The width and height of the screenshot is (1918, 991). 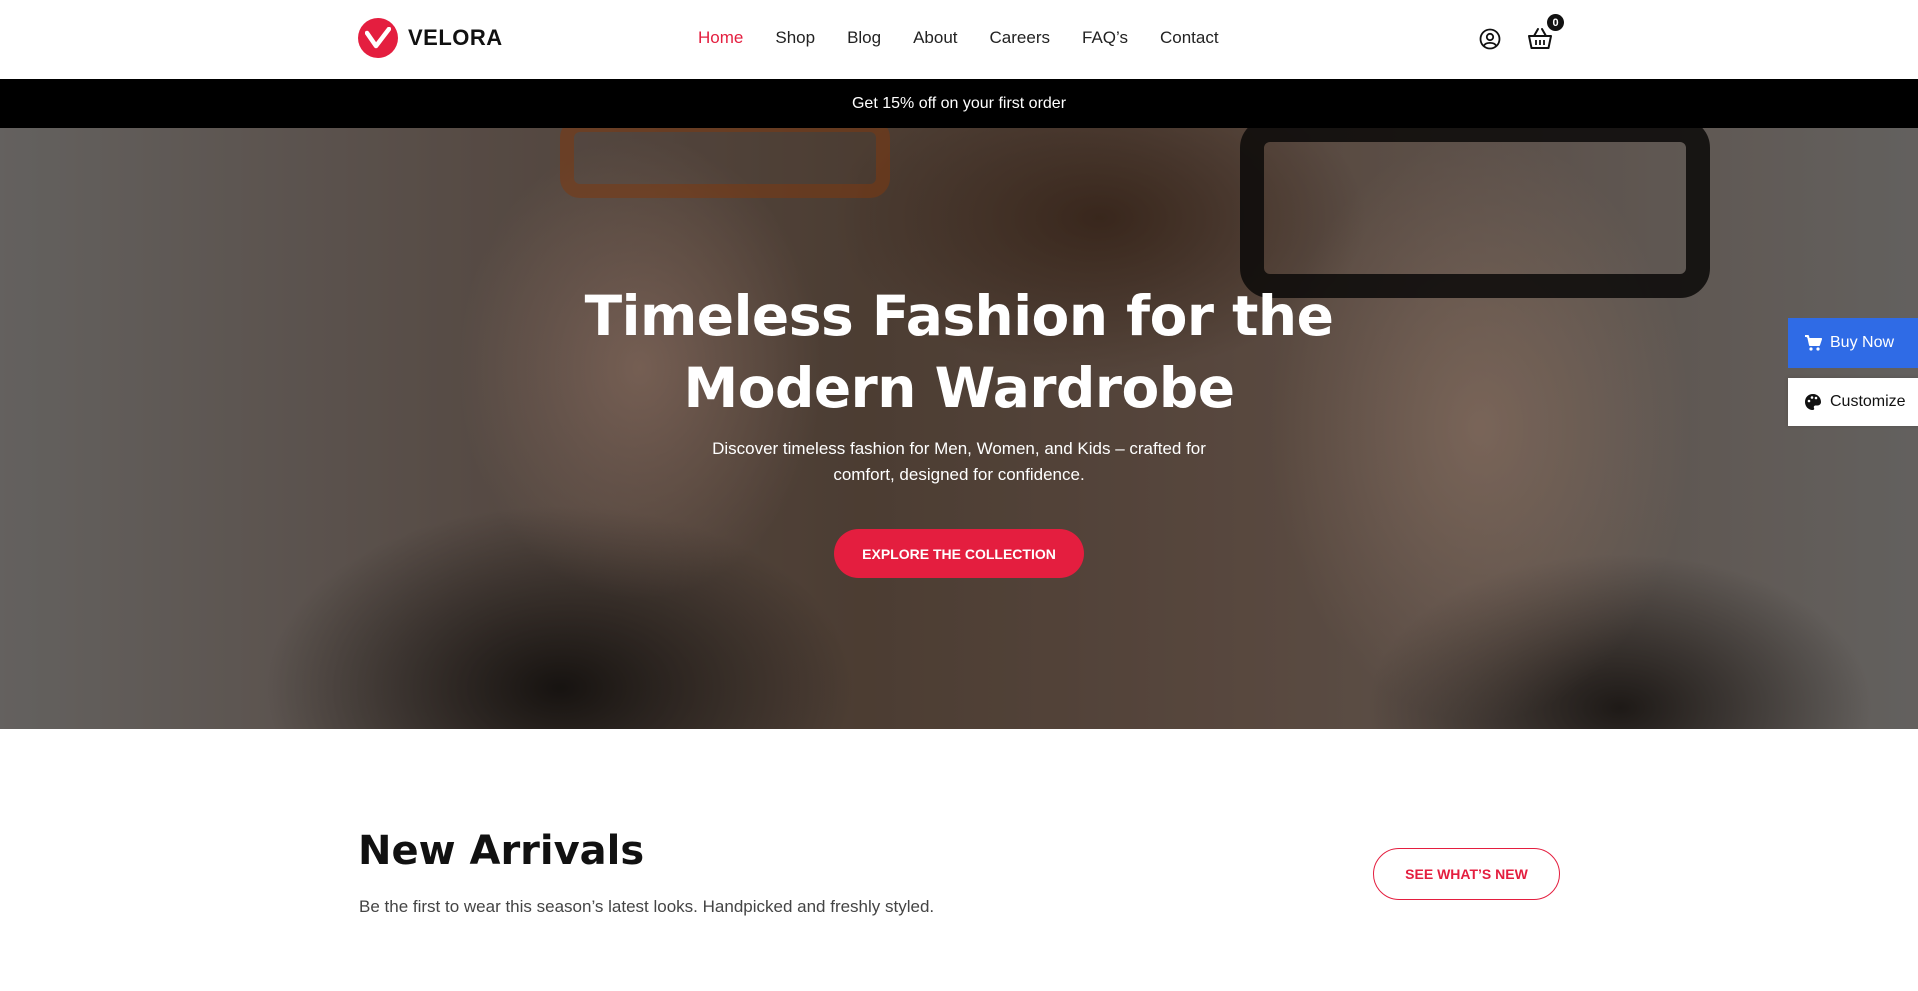 I want to click on user-circle-icon, so click(x=1490, y=39).